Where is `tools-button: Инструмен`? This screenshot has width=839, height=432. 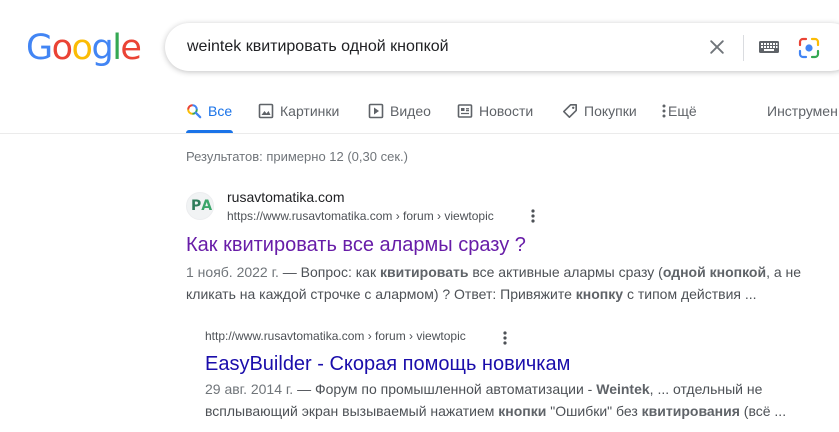
tools-button: Инструмен is located at coordinates (802, 111).